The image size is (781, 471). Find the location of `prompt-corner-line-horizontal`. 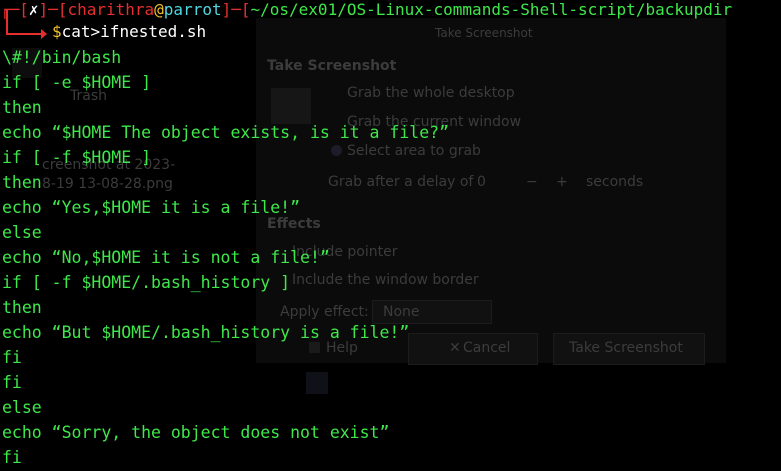

prompt-corner-line-horizontal is located at coordinates (24, 34).